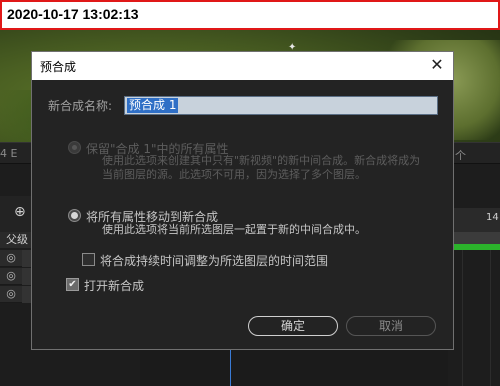 The image size is (500, 386). I want to click on work-area-bar, so click(474, 238).